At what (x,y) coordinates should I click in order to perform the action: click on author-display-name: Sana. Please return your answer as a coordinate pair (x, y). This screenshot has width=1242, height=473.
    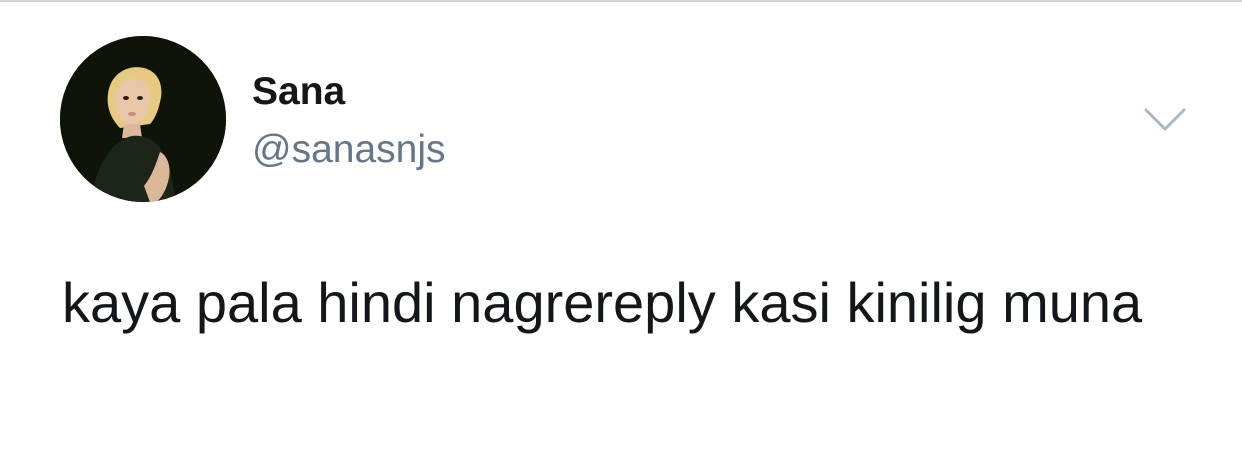
    Looking at the image, I should click on (298, 92).